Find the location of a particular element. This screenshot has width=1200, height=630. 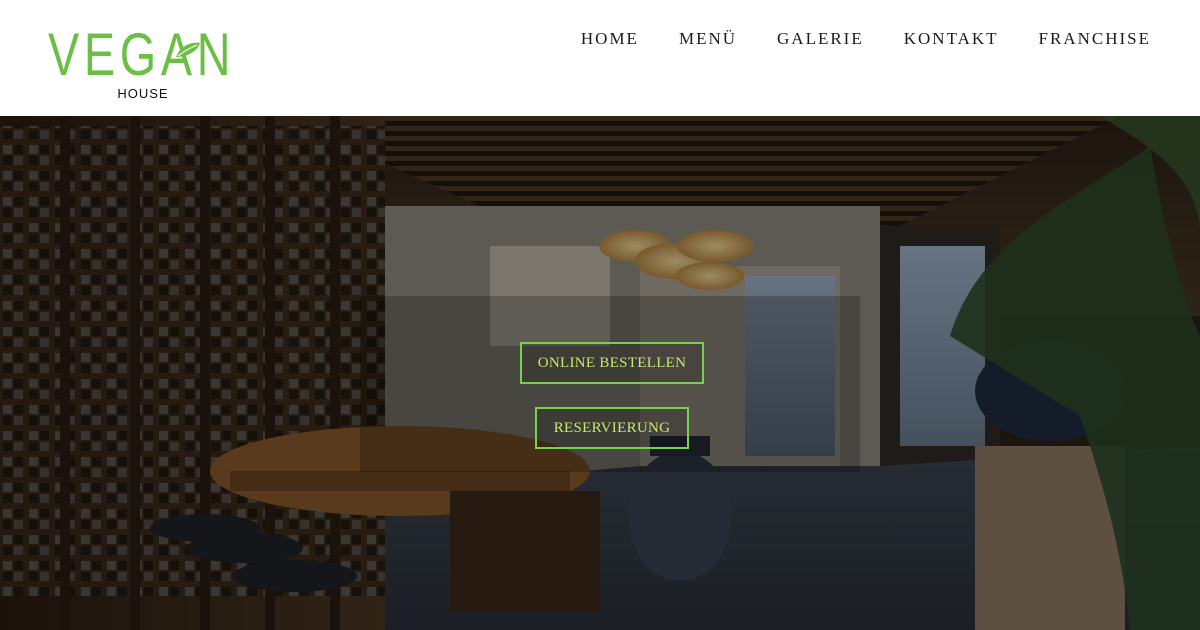

online-order-button: ONLINE BESTELLEN is located at coordinates (612, 363).